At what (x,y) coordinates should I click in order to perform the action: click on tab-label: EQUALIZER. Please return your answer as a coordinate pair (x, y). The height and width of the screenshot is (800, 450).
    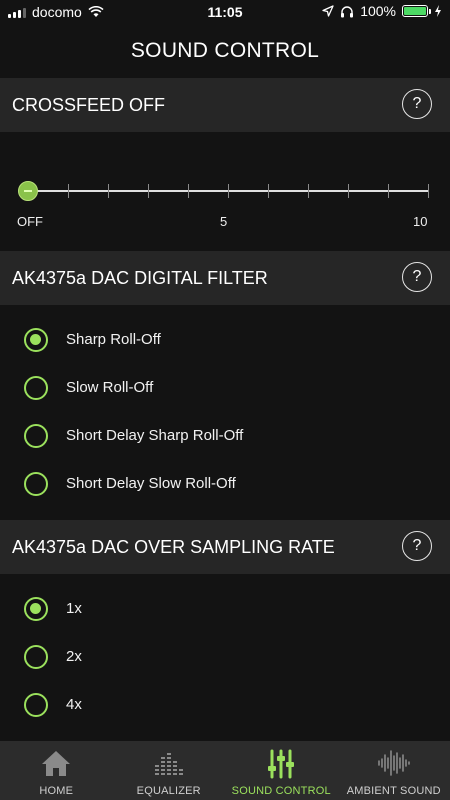
    Looking at the image, I should click on (168, 791).